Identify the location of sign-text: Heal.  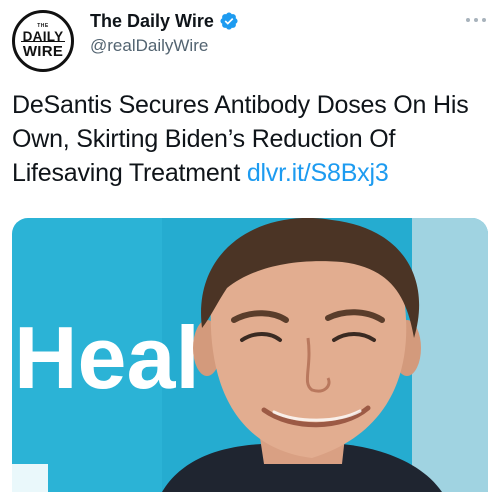
(107, 357).